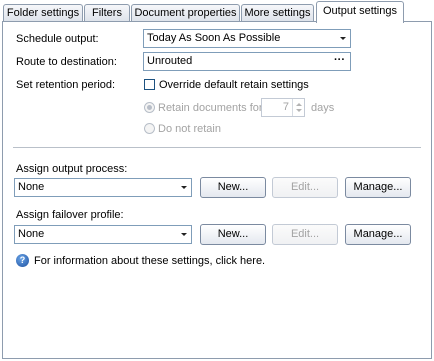  I want to click on override-retain-checkbox, so click(149, 84).